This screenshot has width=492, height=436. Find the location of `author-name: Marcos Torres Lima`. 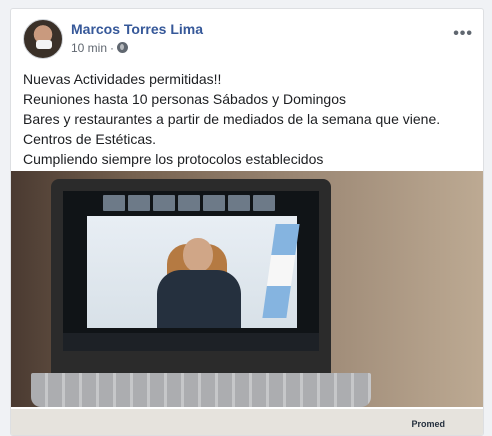

author-name: Marcos Torres Lima is located at coordinates (137, 29).